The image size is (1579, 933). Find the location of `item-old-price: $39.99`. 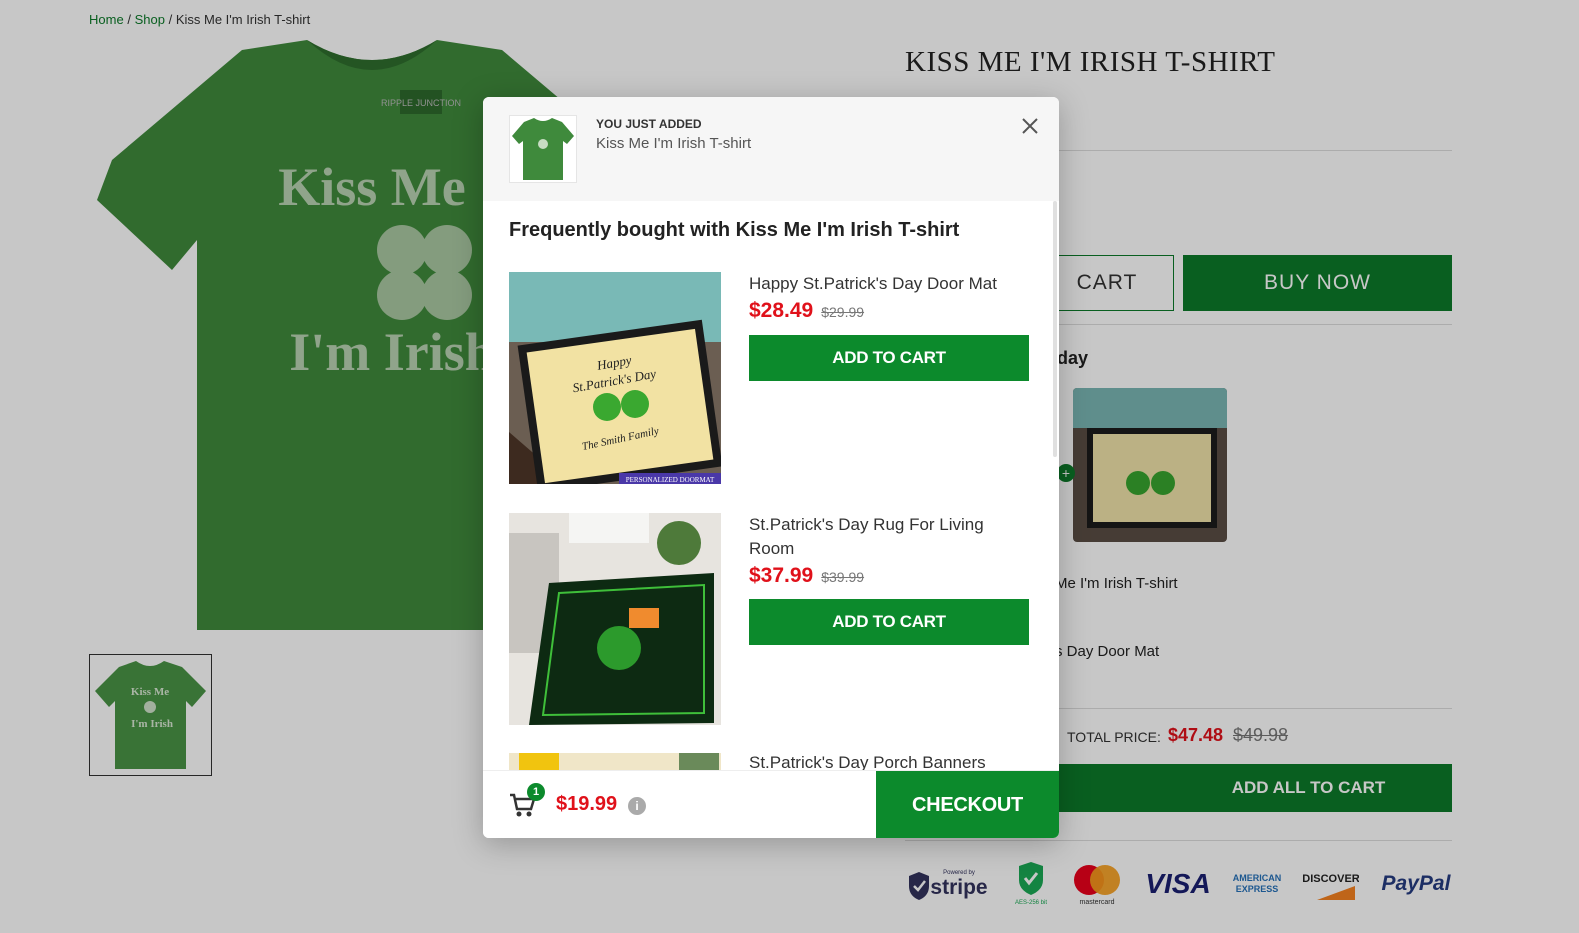

item-old-price: $39.99 is located at coordinates (843, 577).